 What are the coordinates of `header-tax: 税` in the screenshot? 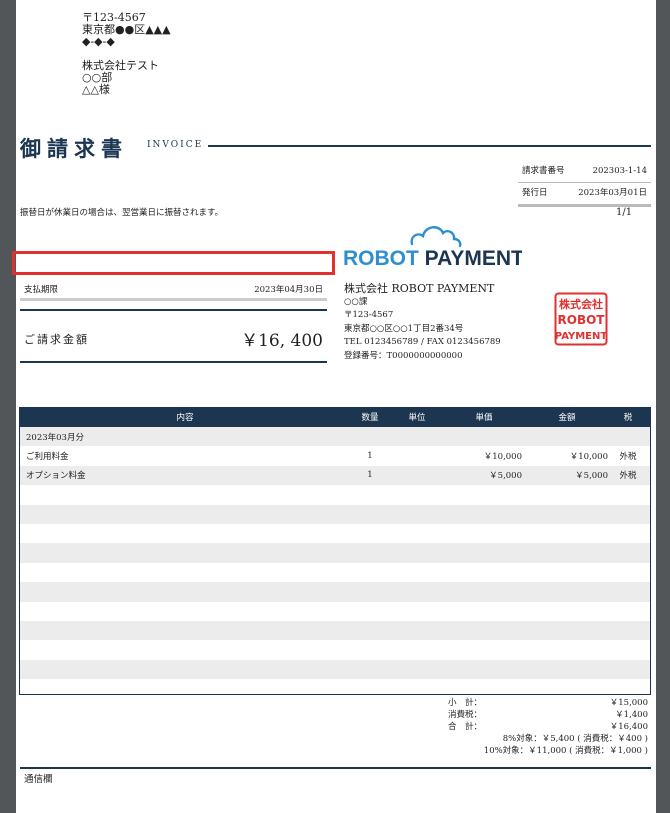 It's located at (628, 418).